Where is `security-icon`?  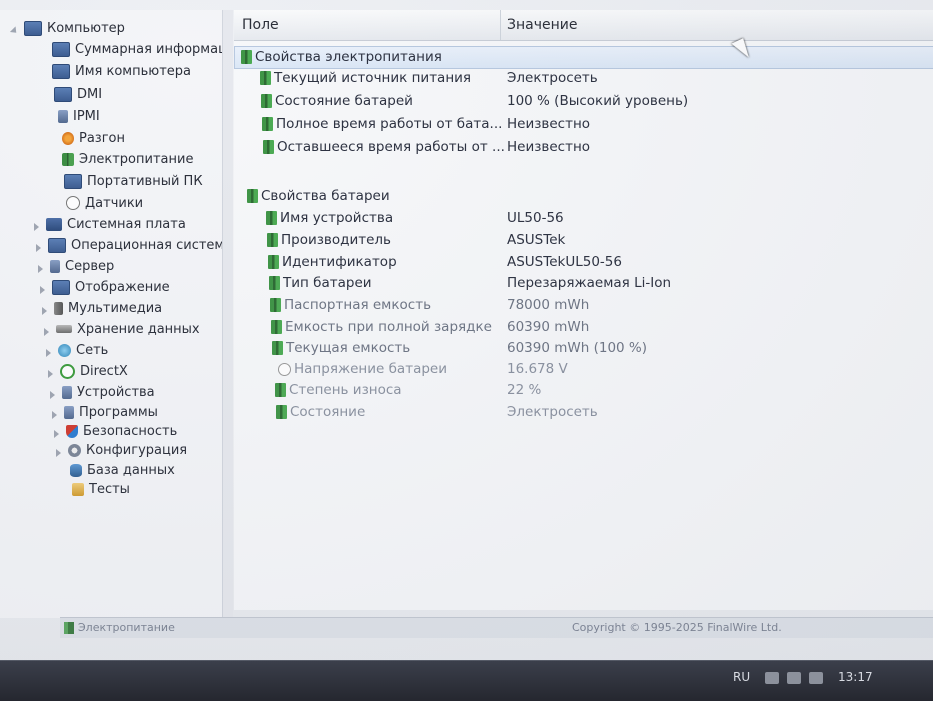 security-icon is located at coordinates (72, 431).